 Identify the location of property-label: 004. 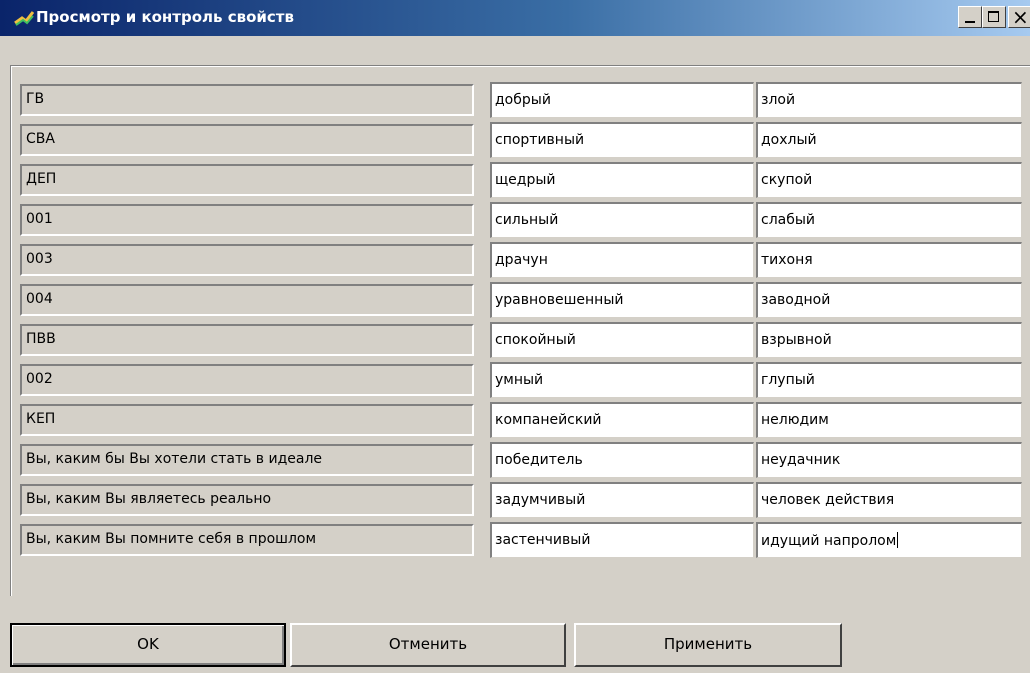
(247, 300).